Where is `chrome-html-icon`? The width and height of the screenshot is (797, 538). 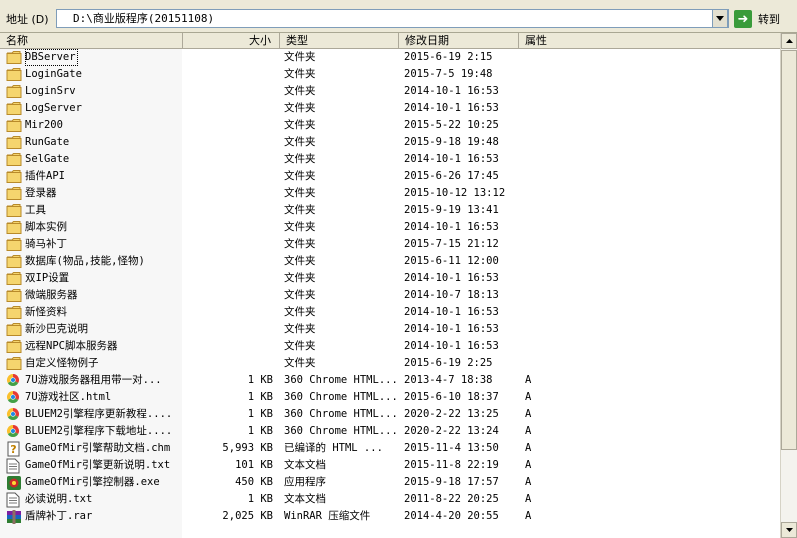
chrome-html-icon is located at coordinates (14, 414).